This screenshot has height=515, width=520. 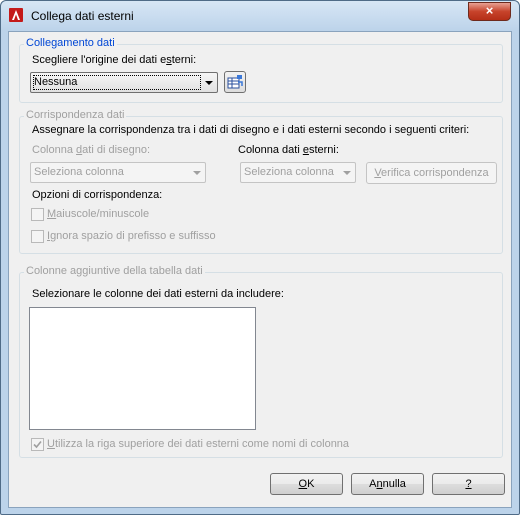 I want to click on source-select: Nessuna, so click(x=124, y=82).